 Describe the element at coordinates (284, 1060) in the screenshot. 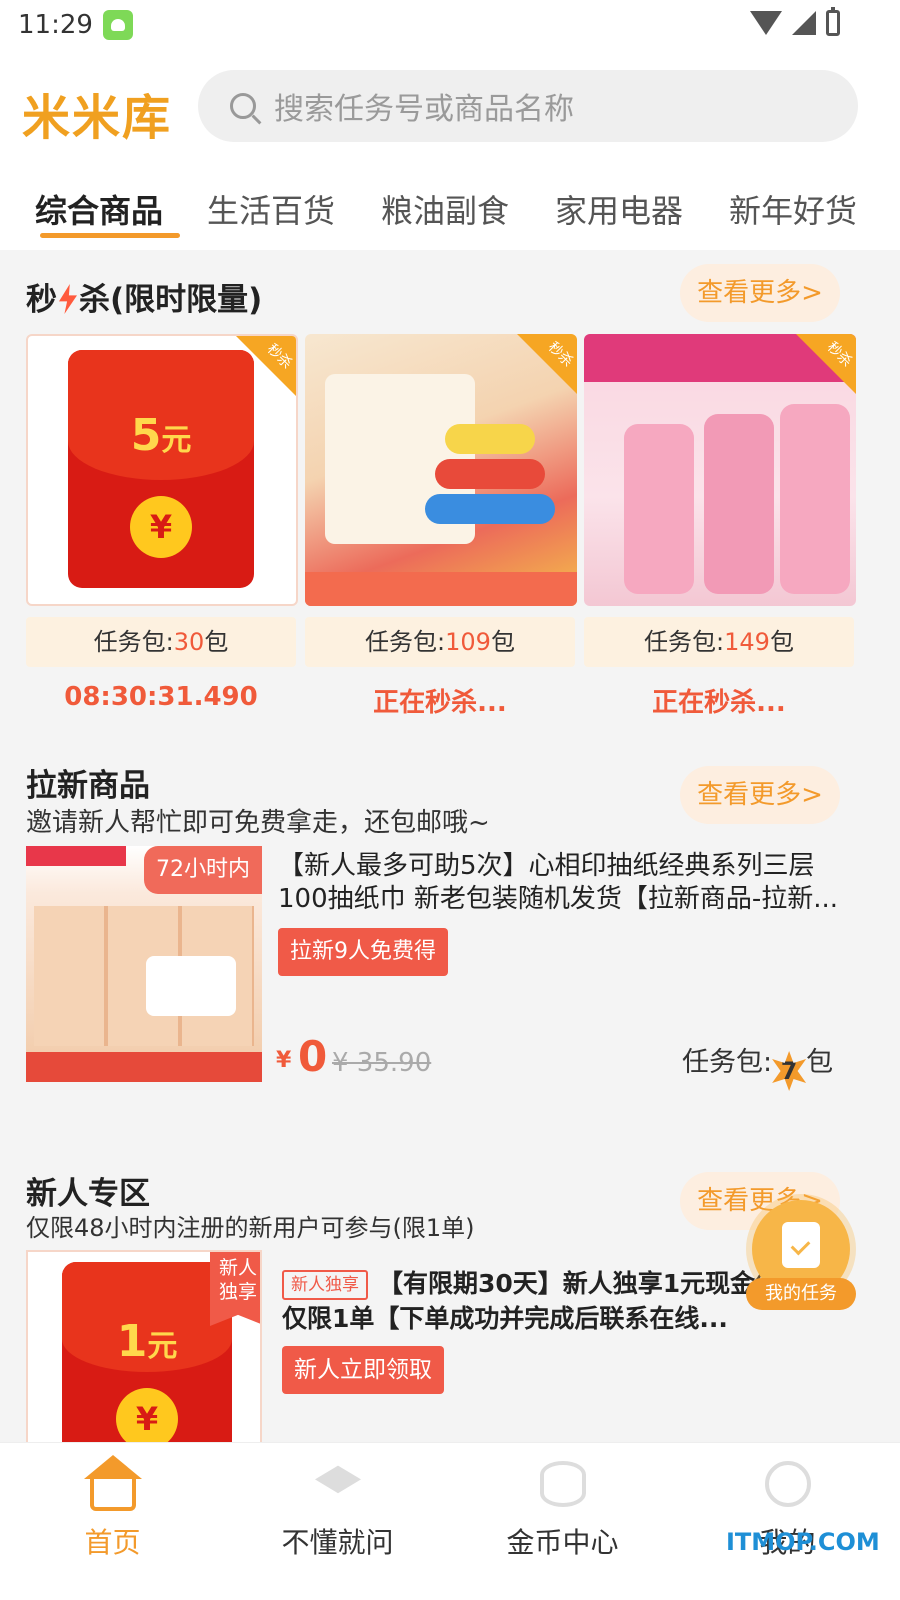

I see `price-currency: ¥` at that location.